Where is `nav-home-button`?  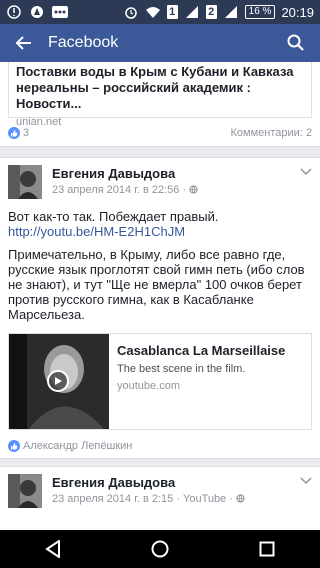
nav-home-button is located at coordinates (160, 549).